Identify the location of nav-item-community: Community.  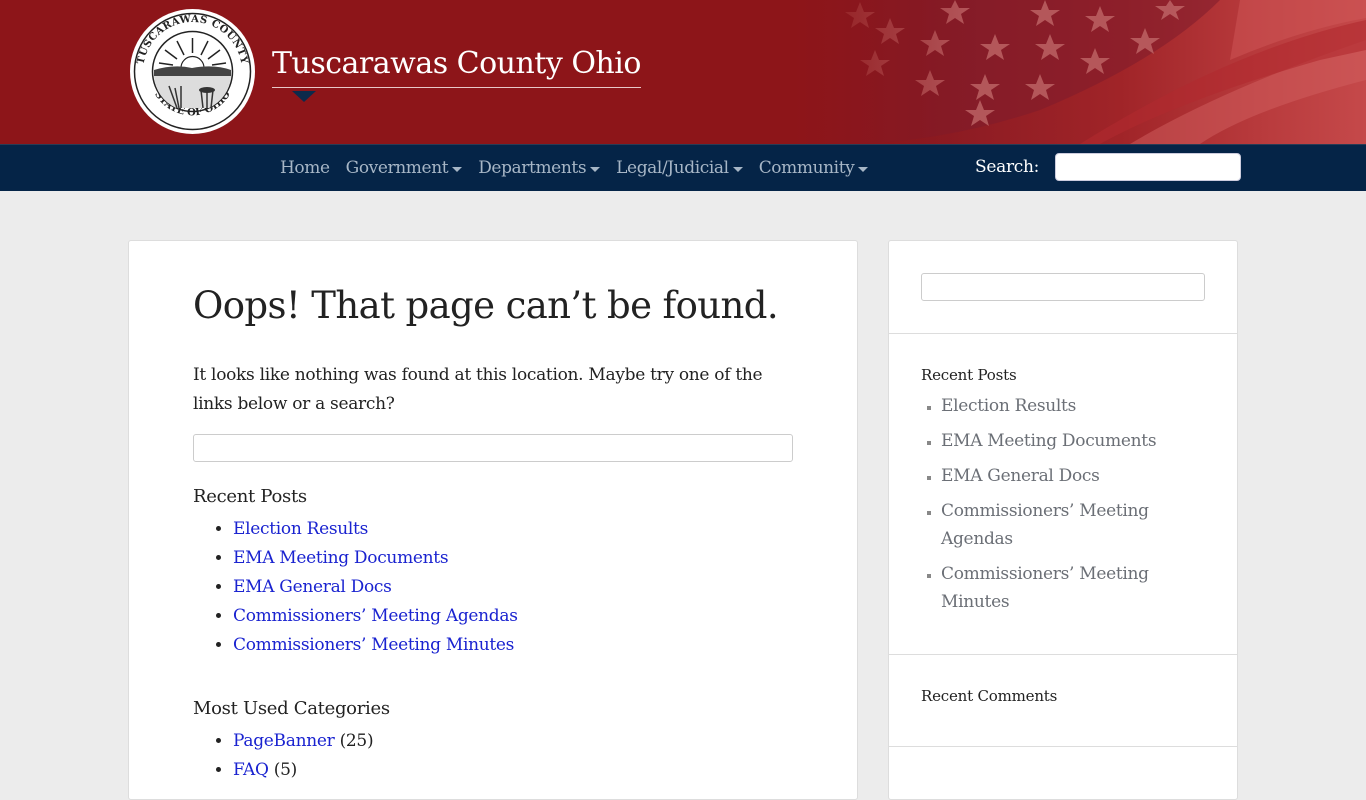
(814, 168).